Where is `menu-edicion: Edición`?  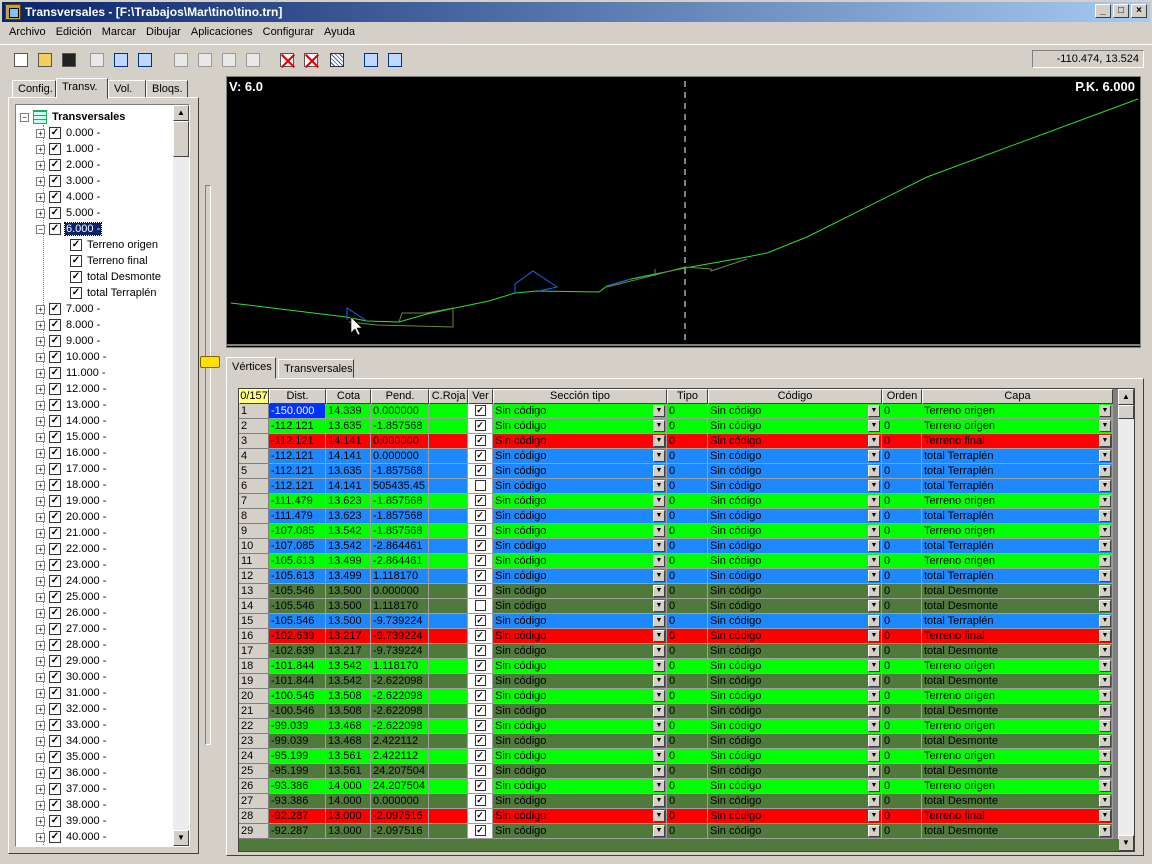
menu-edicion: Edición is located at coordinates (74, 32).